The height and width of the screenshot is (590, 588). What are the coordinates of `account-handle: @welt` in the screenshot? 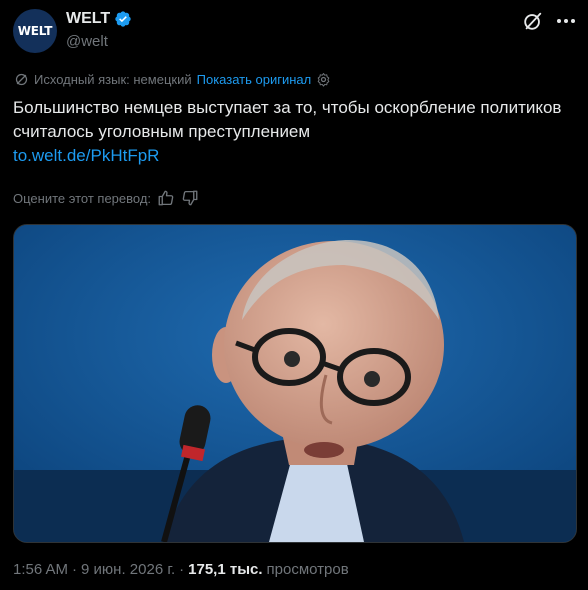 It's located at (87, 41).